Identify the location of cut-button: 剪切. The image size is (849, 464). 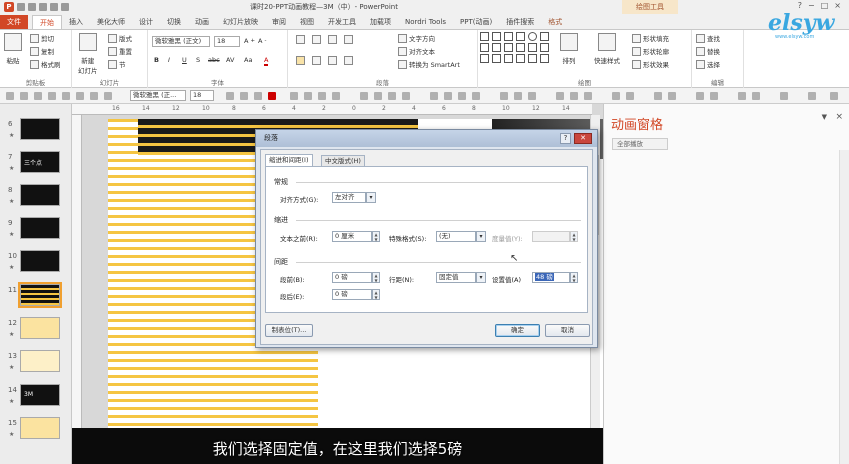
(42, 38).